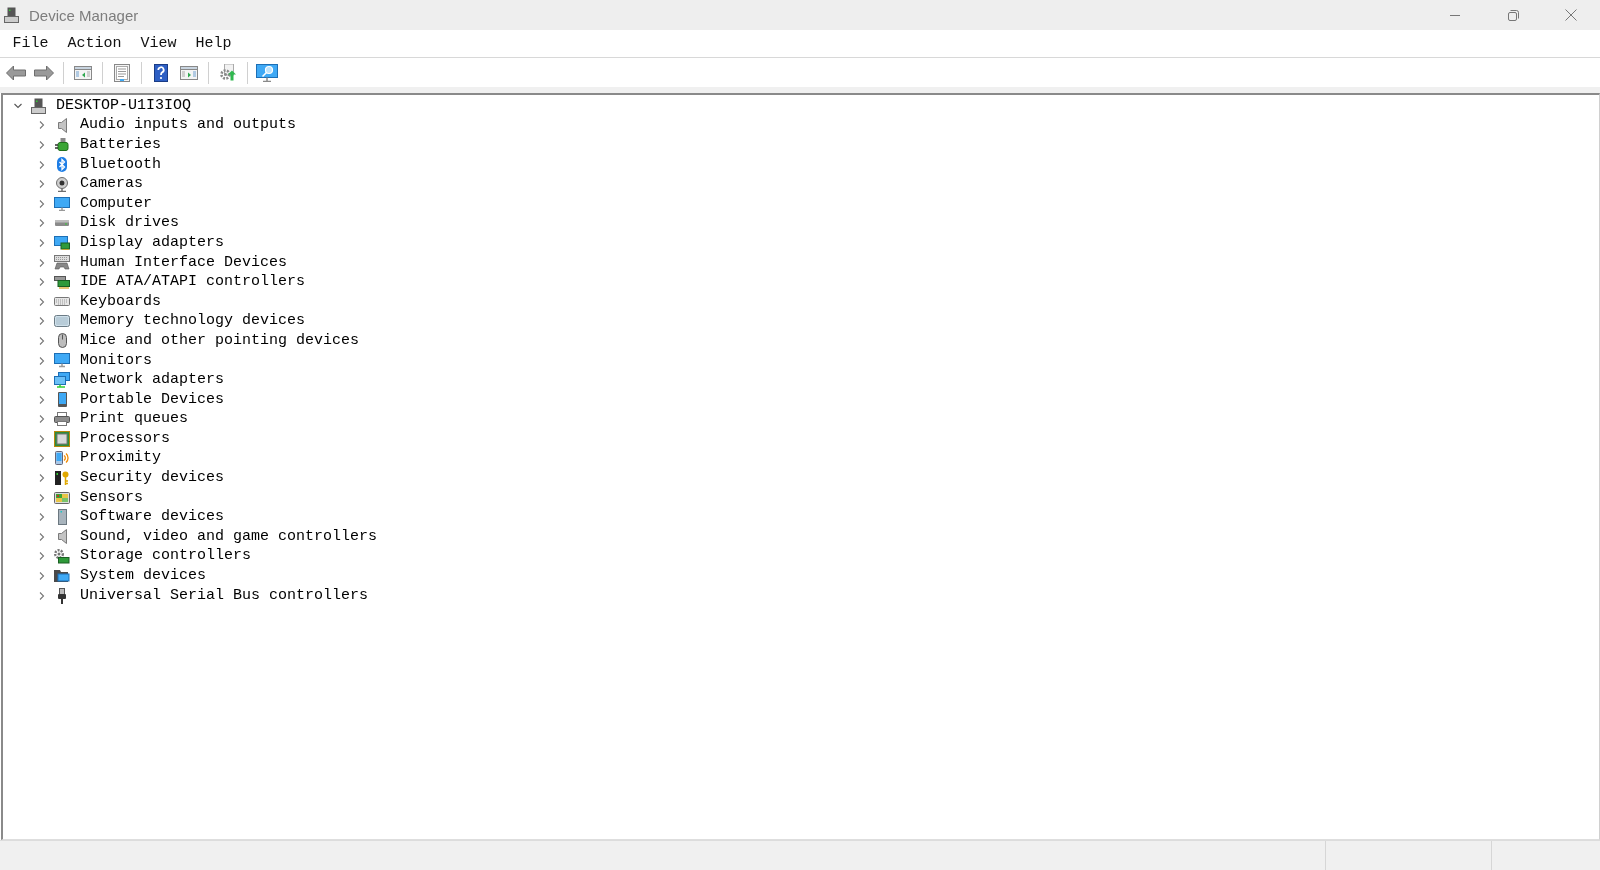  What do you see at coordinates (120, 301) in the screenshot?
I see `tree-item: Keyboards` at bounding box center [120, 301].